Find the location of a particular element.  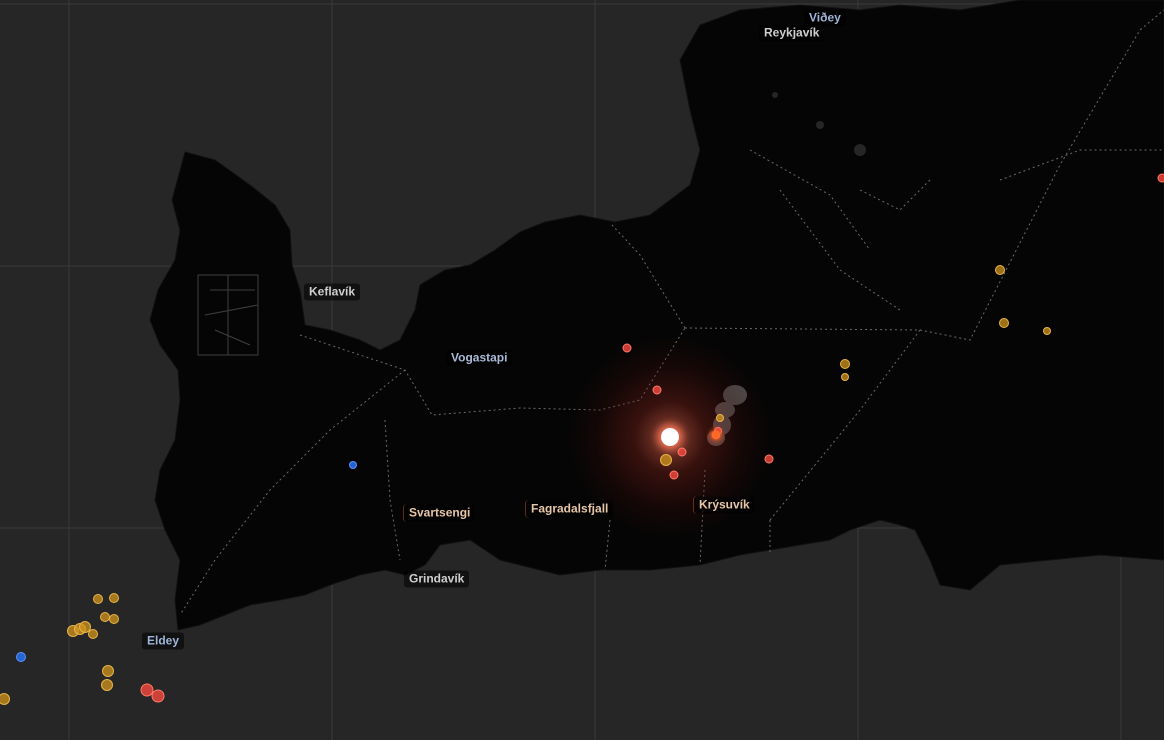

place-label-fagradalsfjall: Fagradalsfjall is located at coordinates (570, 509).